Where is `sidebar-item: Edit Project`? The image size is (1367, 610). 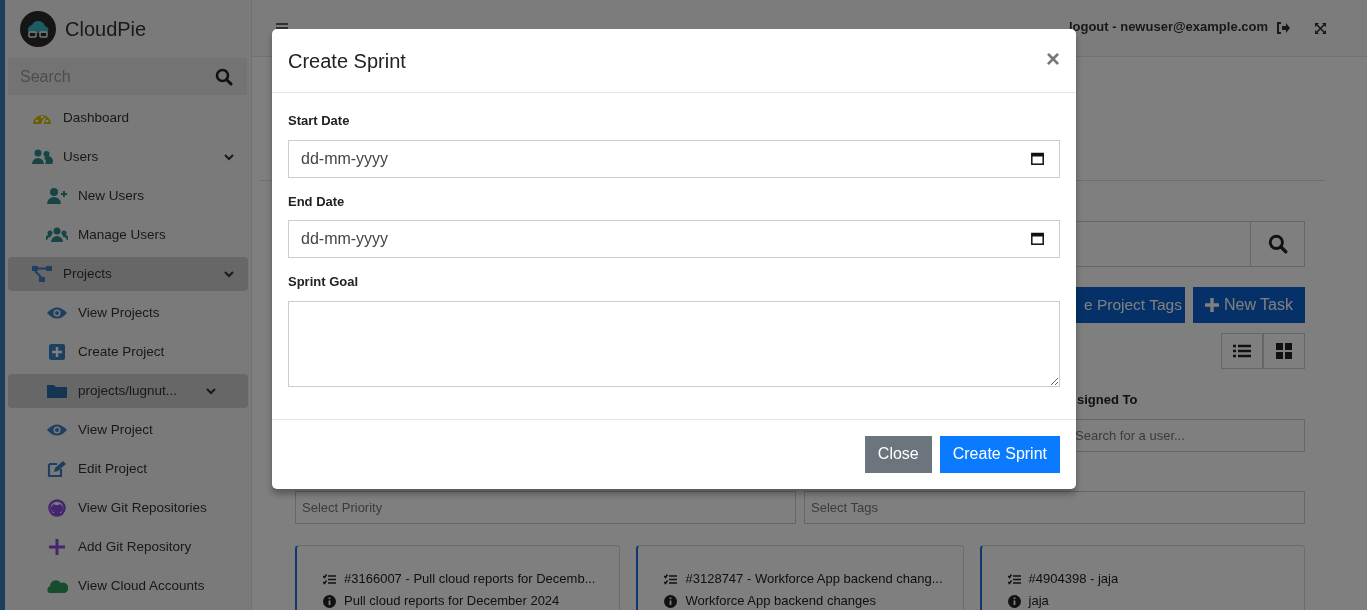 sidebar-item: Edit Project is located at coordinates (128, 469).